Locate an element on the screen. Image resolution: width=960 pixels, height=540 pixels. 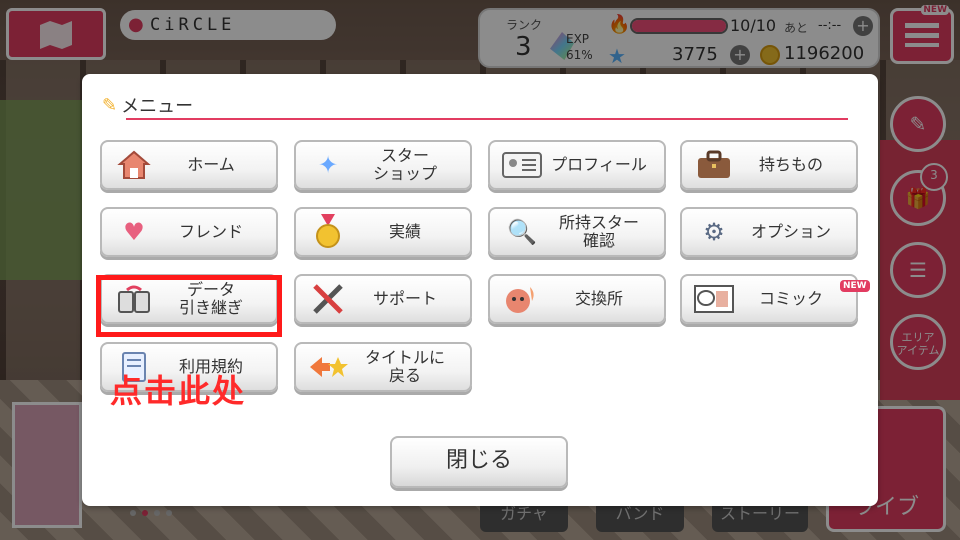
menu-label: サポート is located at coordinates (404, 298).